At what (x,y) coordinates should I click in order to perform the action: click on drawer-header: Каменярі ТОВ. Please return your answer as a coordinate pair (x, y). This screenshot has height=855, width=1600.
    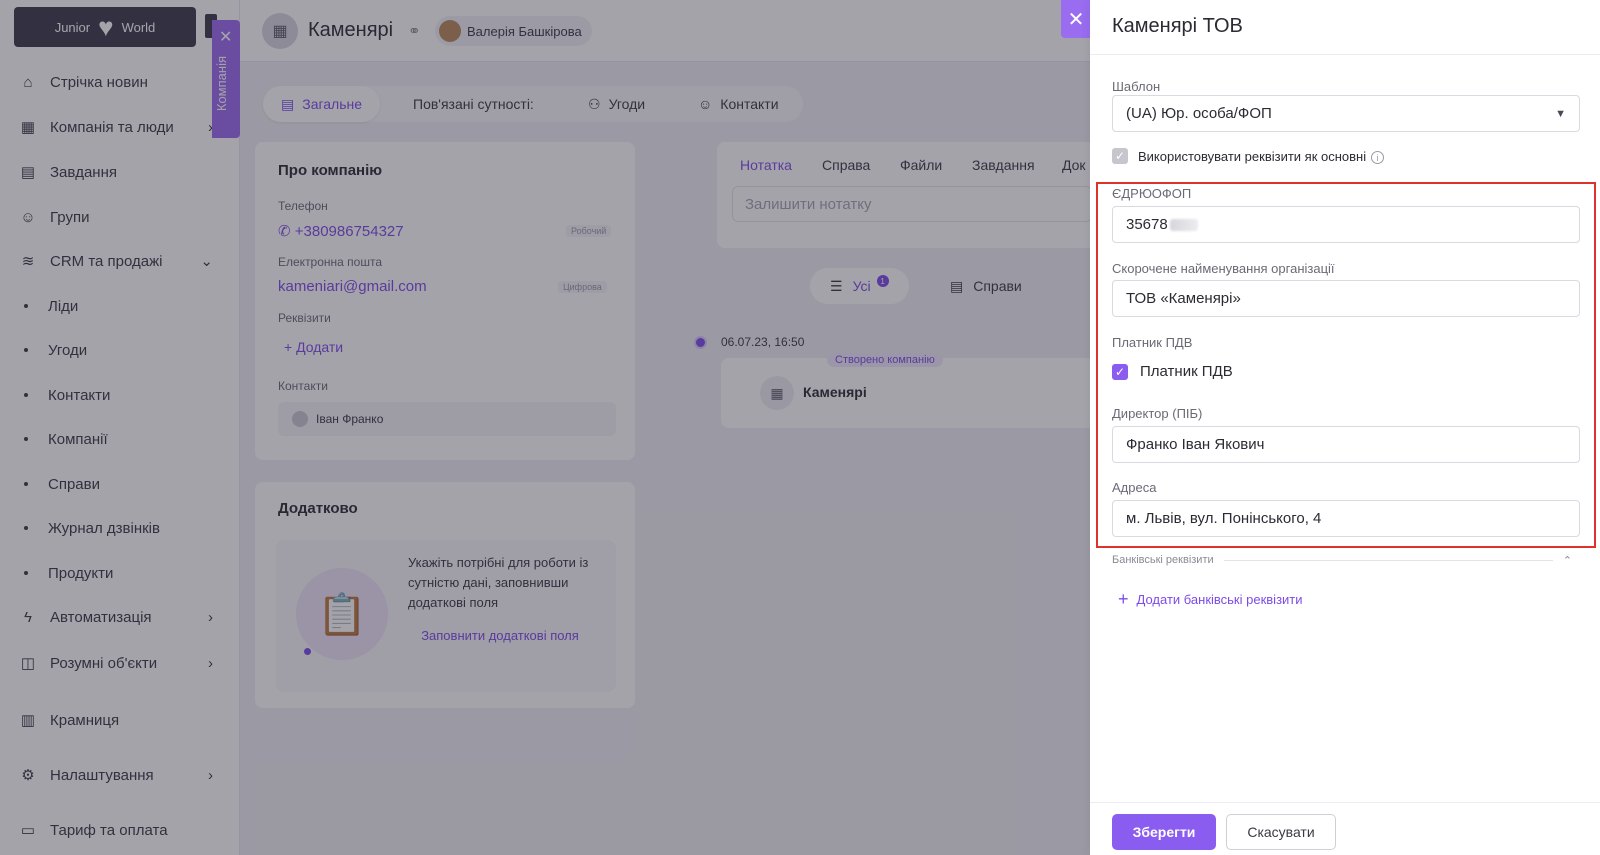
    Looking at the image, I should click on (1345, 27).